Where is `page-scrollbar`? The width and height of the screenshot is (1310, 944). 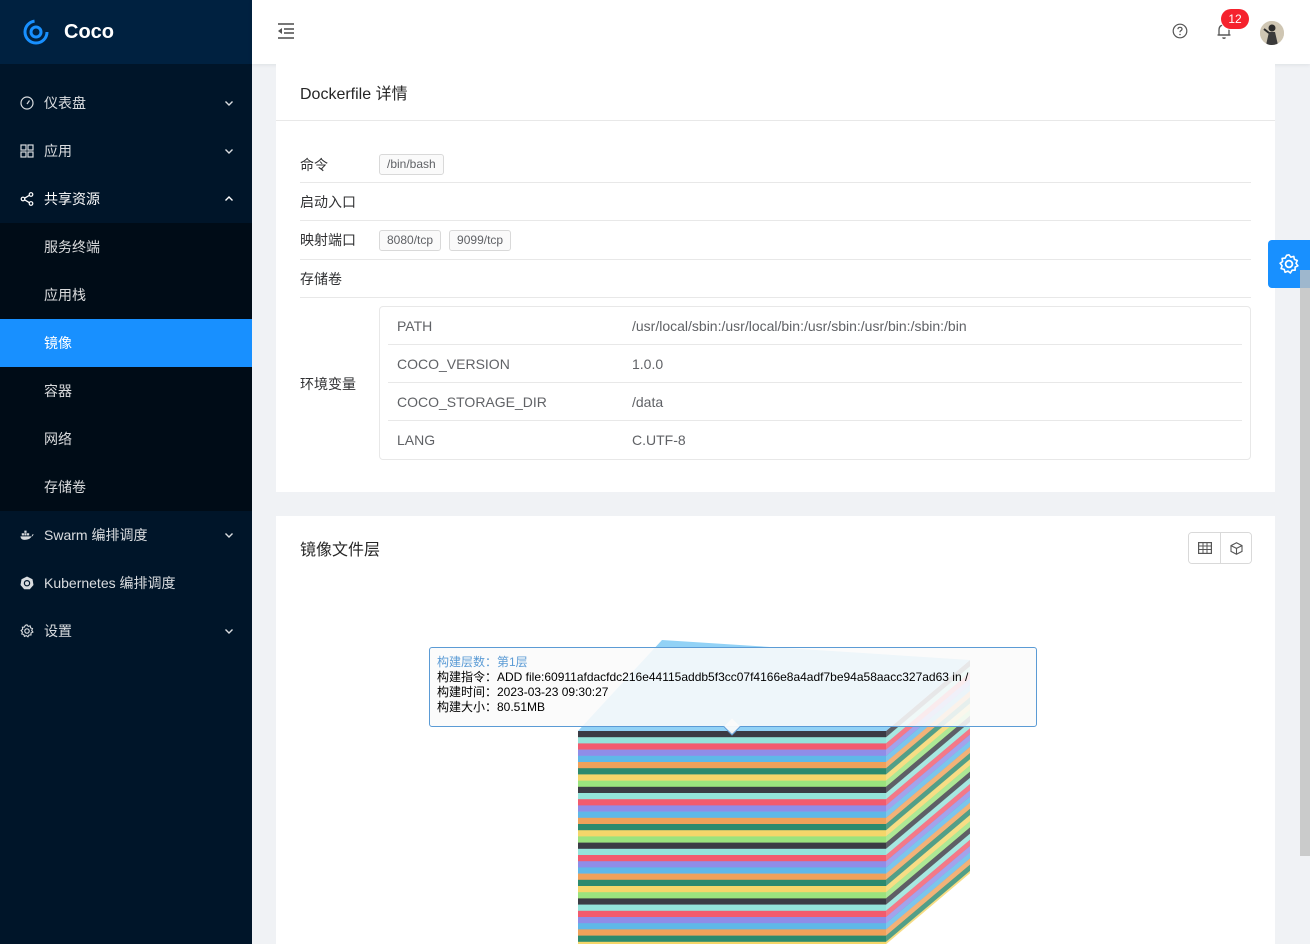
page-scrollbar is located at coordinates (1305, 563).